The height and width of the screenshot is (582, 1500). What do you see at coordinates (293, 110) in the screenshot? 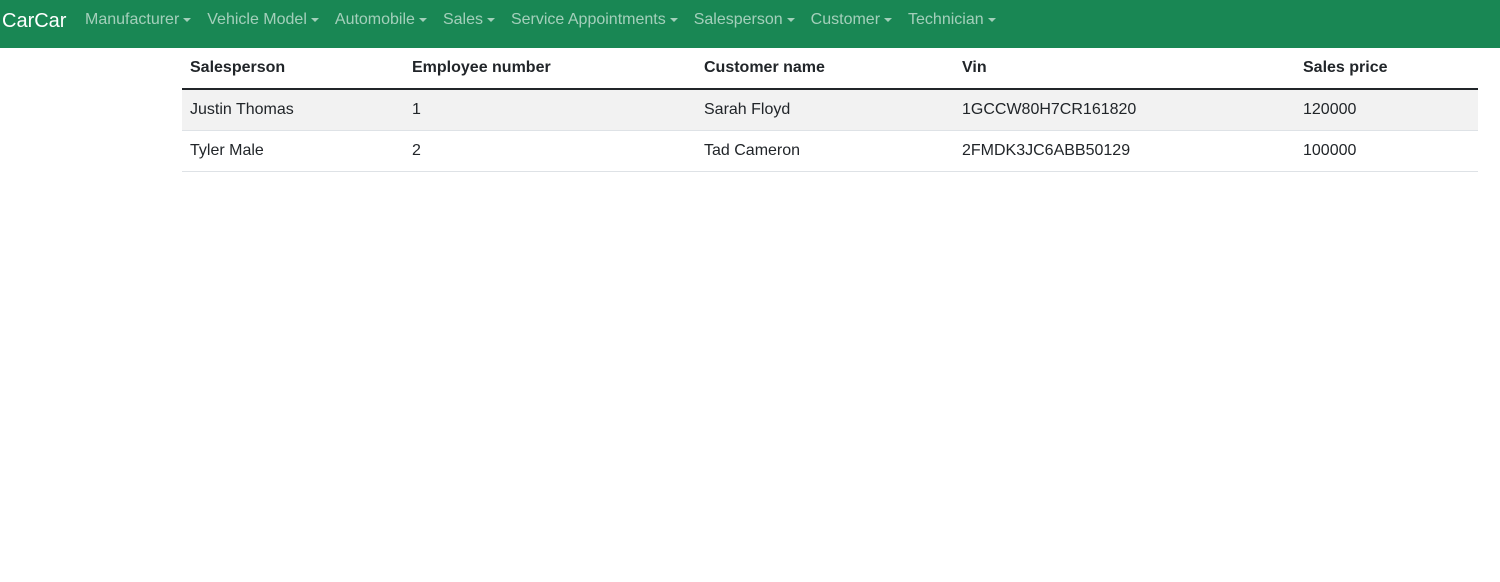
I see `cell-salesperson: Justin Thomas` at bounding box center [293, 110].